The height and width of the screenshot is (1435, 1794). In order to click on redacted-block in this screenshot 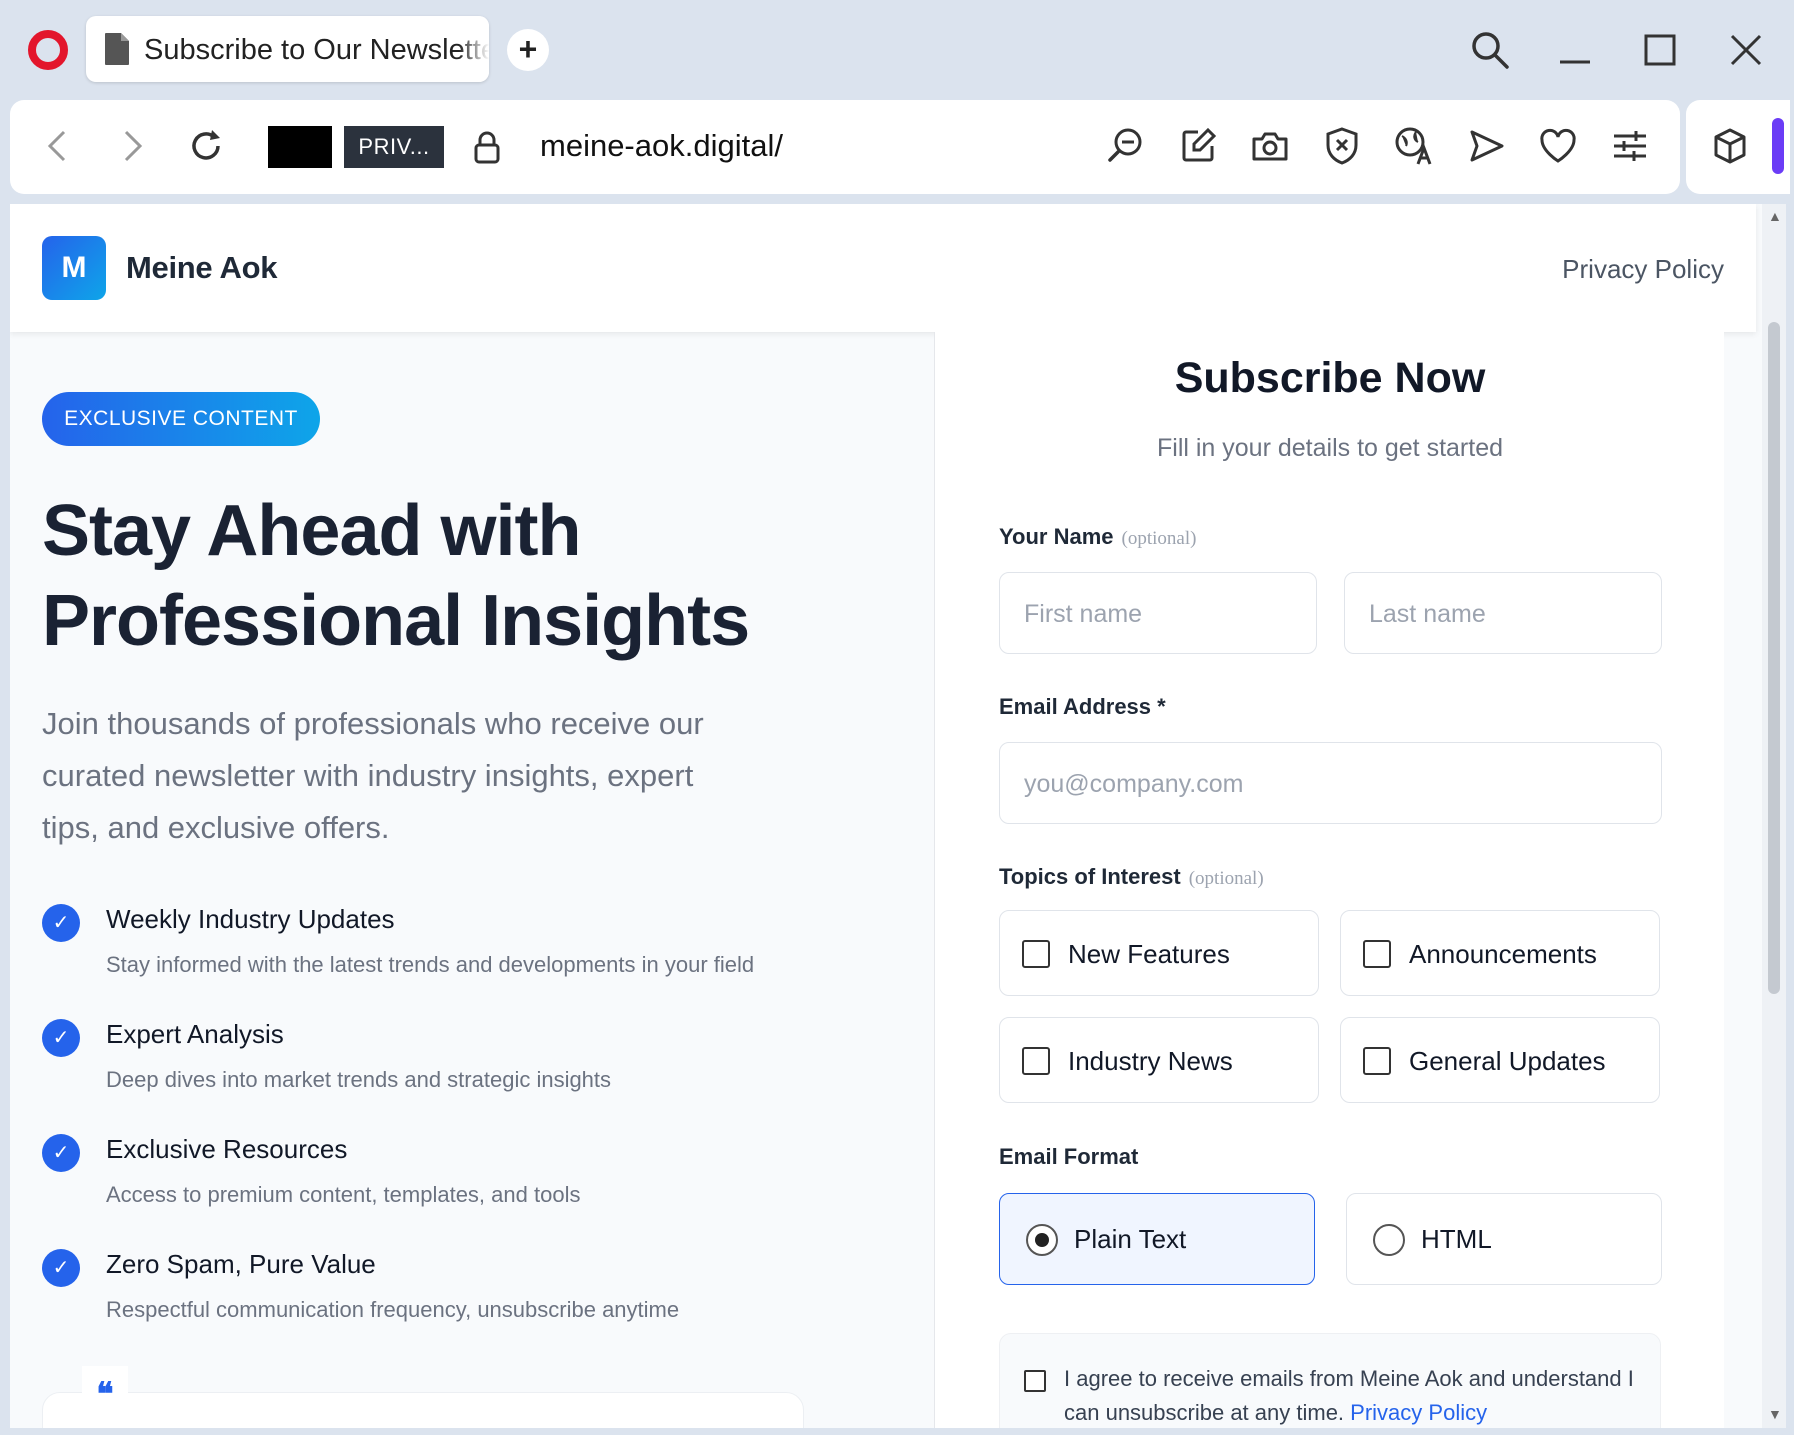, I will do `click(300, 147)`.